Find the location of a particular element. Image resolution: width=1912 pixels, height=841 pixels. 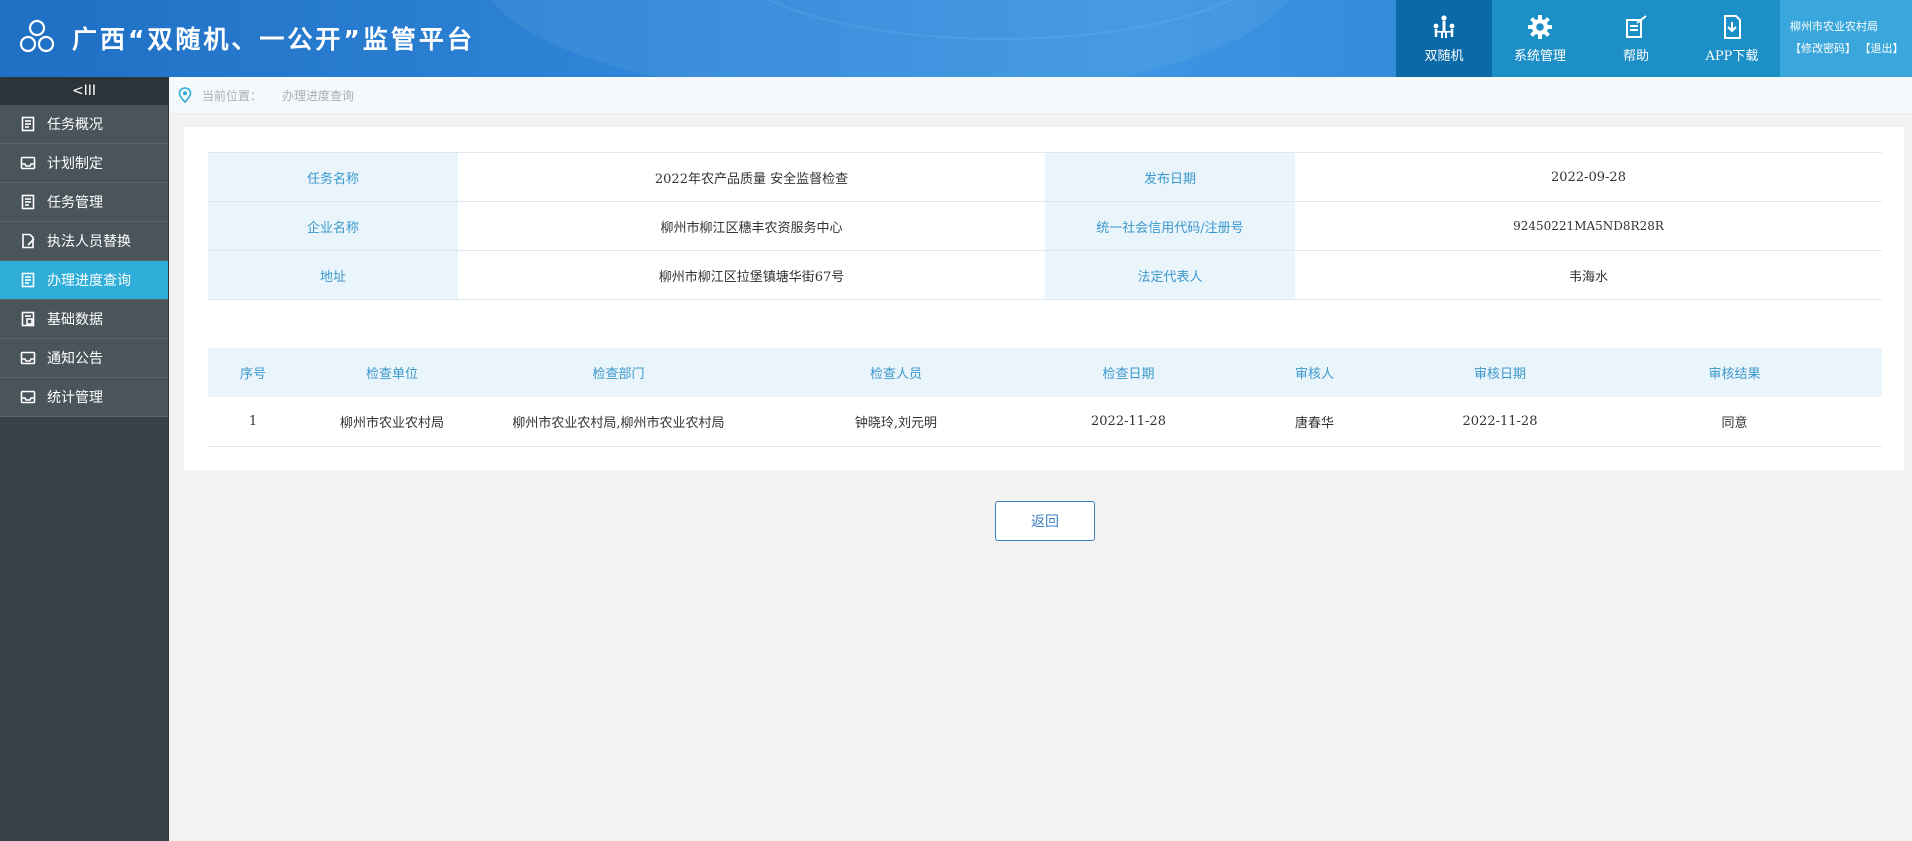

file-edit-icon is located at coordinates (28, 241).